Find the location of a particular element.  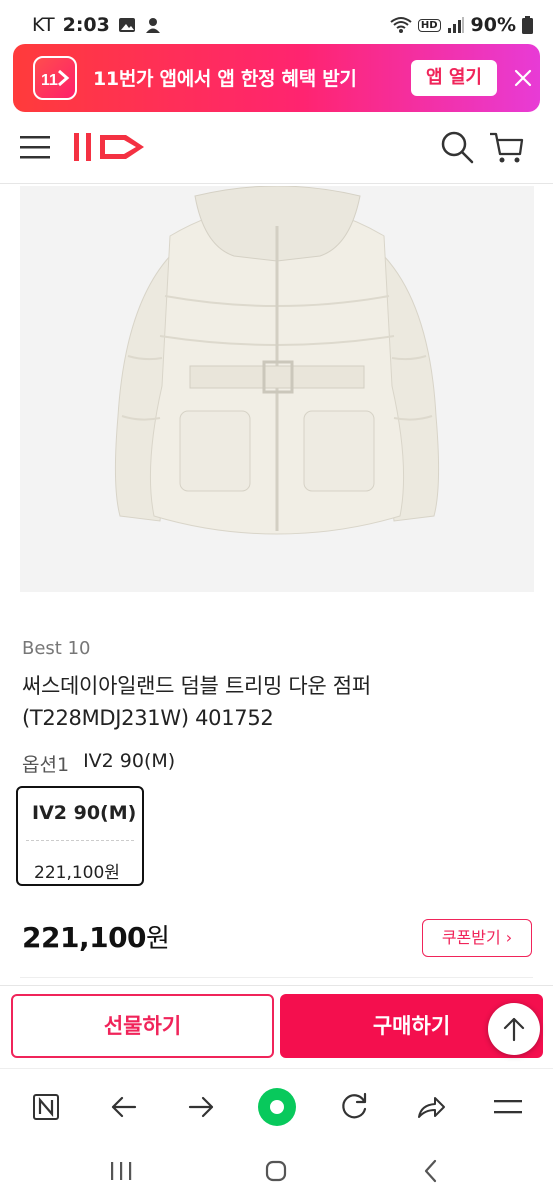

battery-percent: 90% is located at coordinates (493, 25).